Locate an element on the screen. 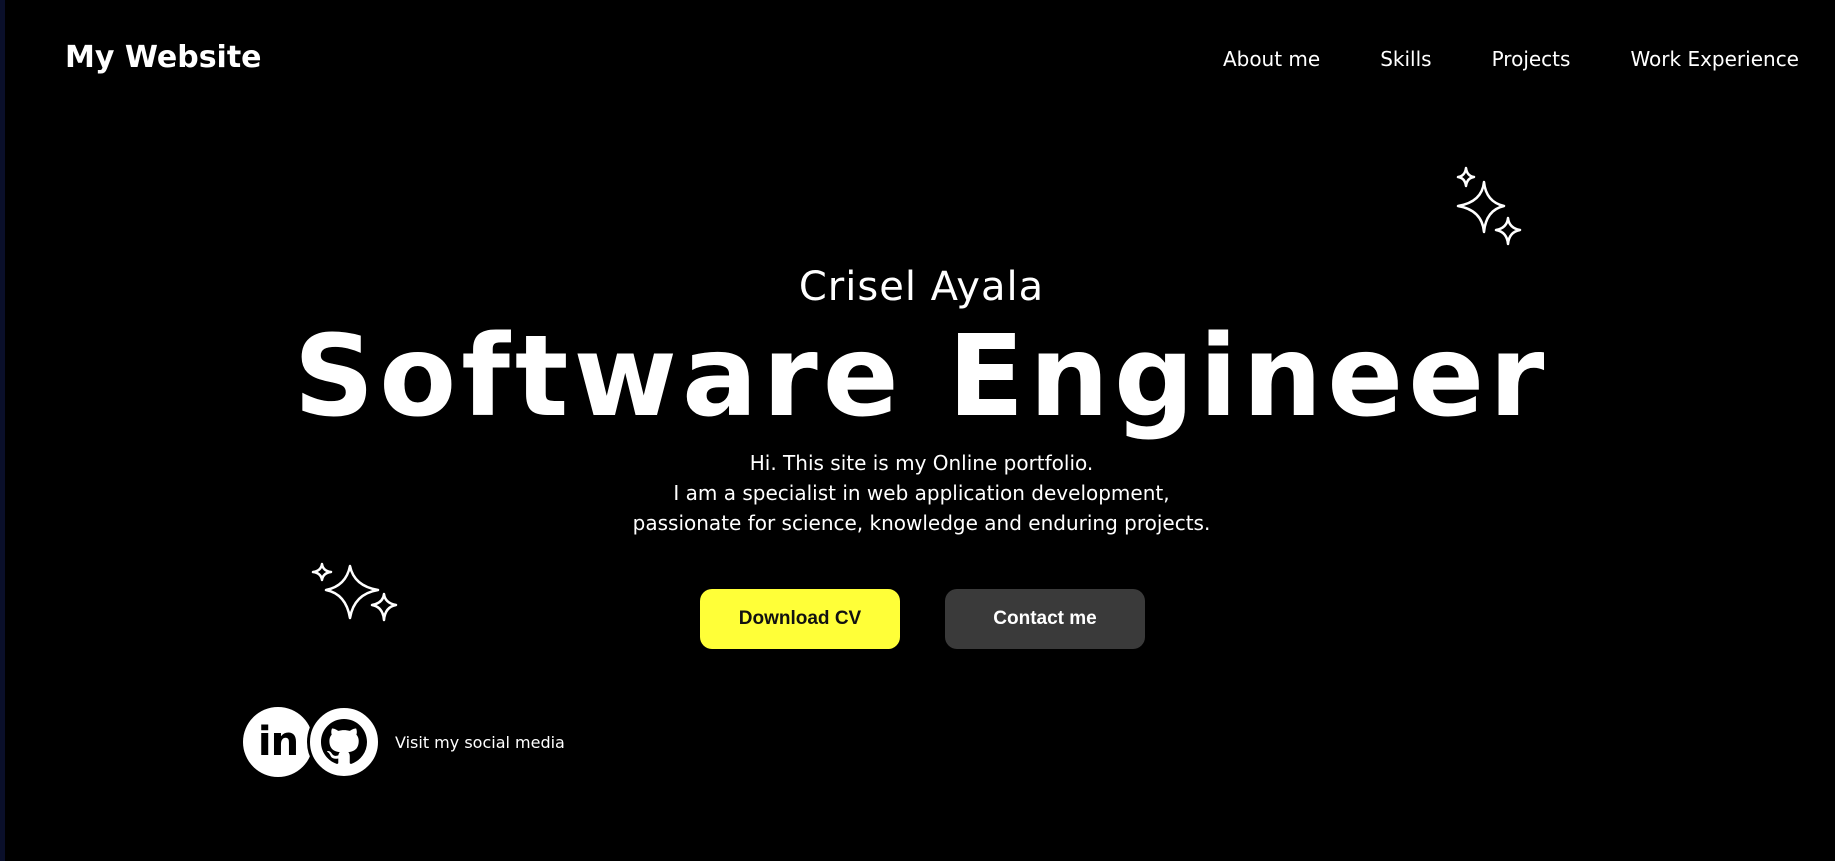  github-icon is located at coordinates (344, 742).